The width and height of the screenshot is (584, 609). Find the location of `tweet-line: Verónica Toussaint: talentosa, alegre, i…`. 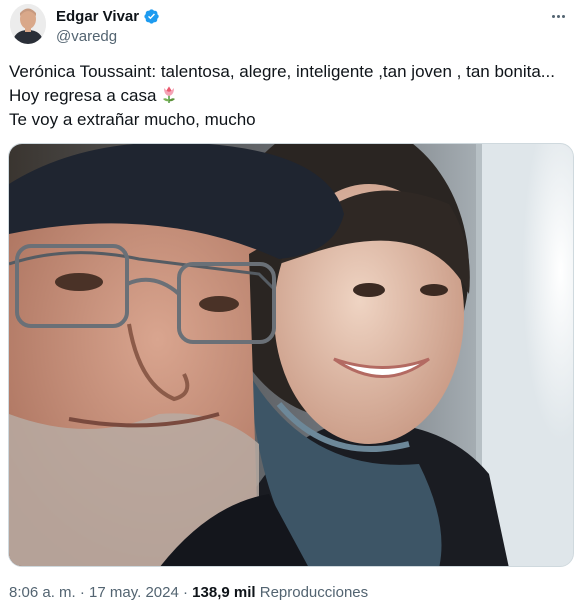

tweet-line: Verónica Toussaint: talentosa, alegre, i… is located at coordinates (282, 71).